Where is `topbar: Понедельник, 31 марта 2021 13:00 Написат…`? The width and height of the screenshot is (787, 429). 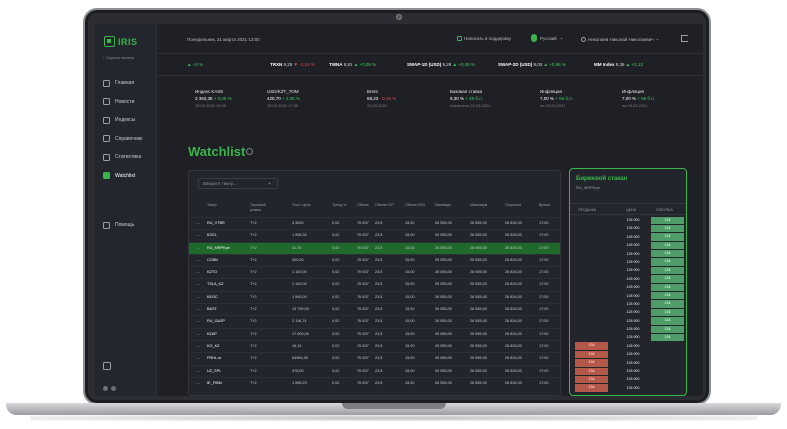
topbar: Понедельник, 31 марта 2021 13:00 Написат… is located at coordinates (430, 39).